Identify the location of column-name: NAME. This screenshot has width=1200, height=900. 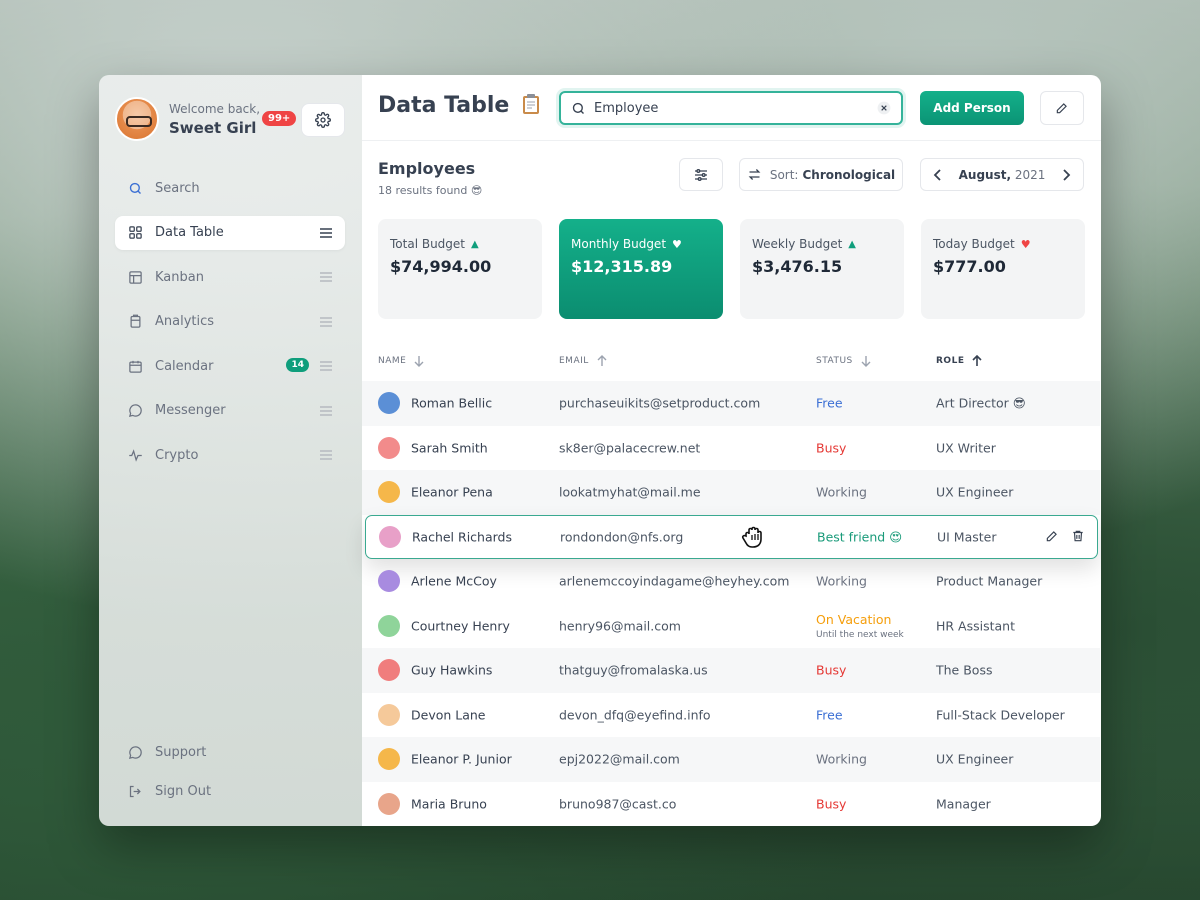
(401, 361).